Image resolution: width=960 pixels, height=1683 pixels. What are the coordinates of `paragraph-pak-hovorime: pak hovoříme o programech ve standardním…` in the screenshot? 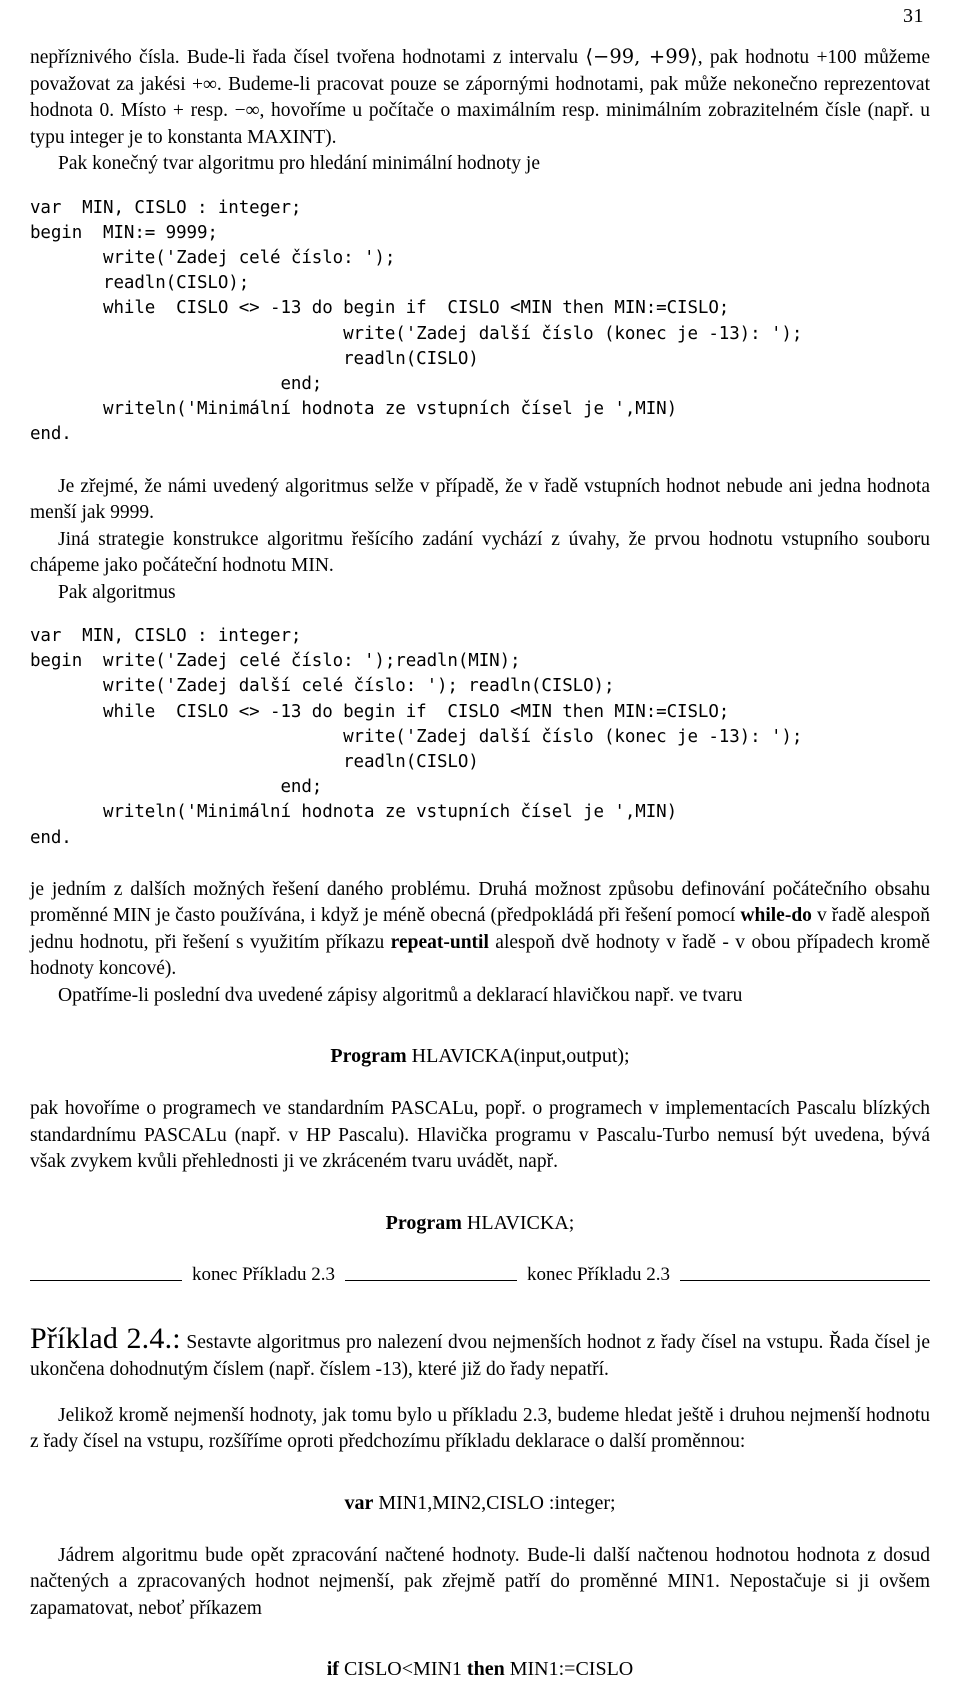 It's located at (480, 1135).